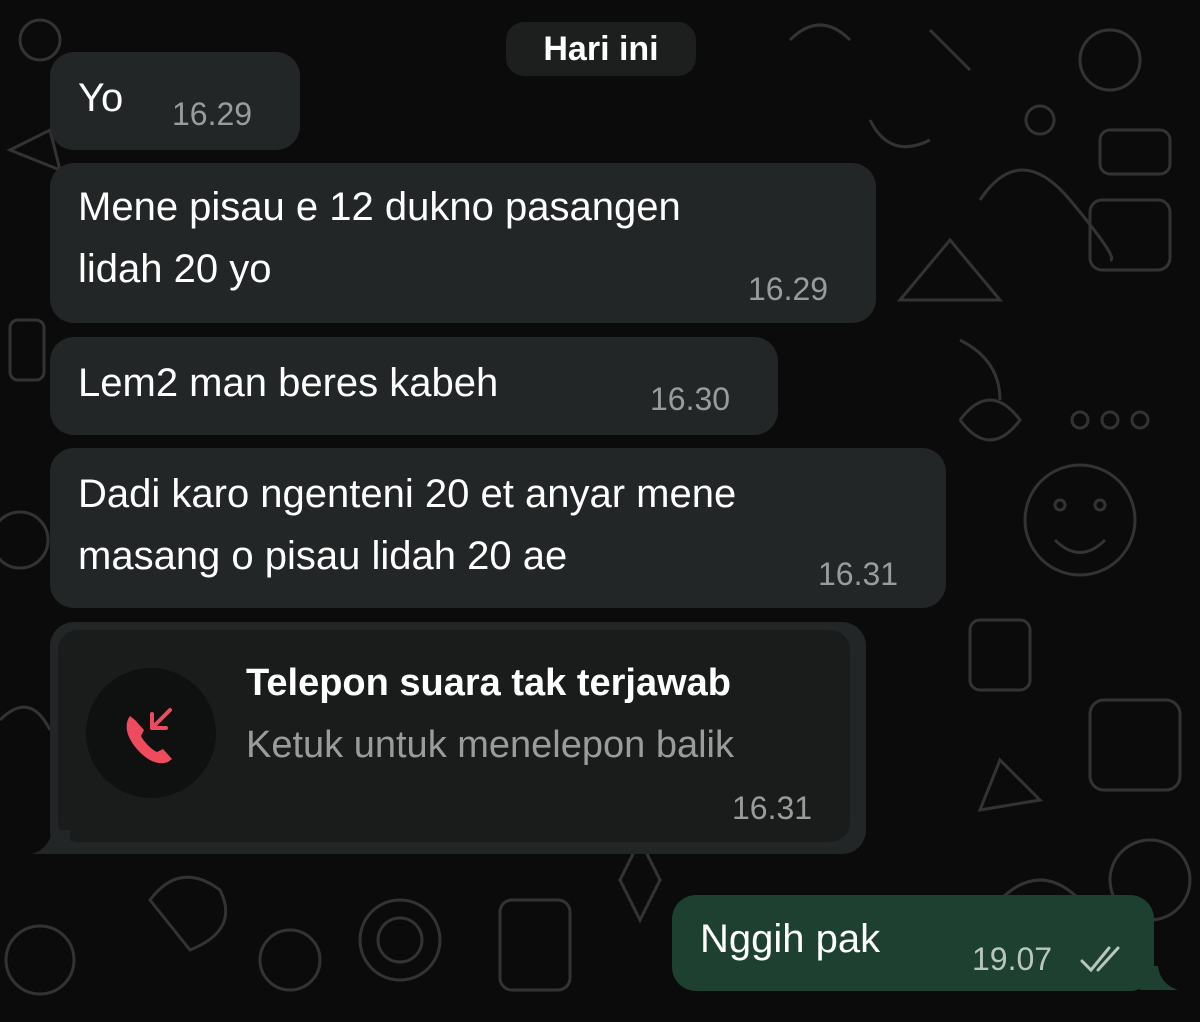  I want to click on incoming-message: Yo 16.29, so click(175, 101).